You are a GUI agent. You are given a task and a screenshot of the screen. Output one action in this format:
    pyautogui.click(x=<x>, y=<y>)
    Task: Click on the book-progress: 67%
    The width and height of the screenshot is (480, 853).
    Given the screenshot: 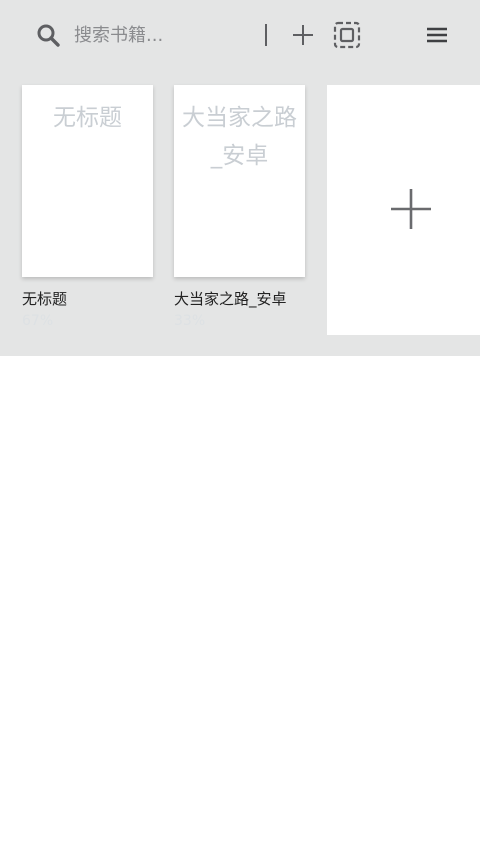 What is the action you would take?
    pyautogui.click(x=38, y=321)
    